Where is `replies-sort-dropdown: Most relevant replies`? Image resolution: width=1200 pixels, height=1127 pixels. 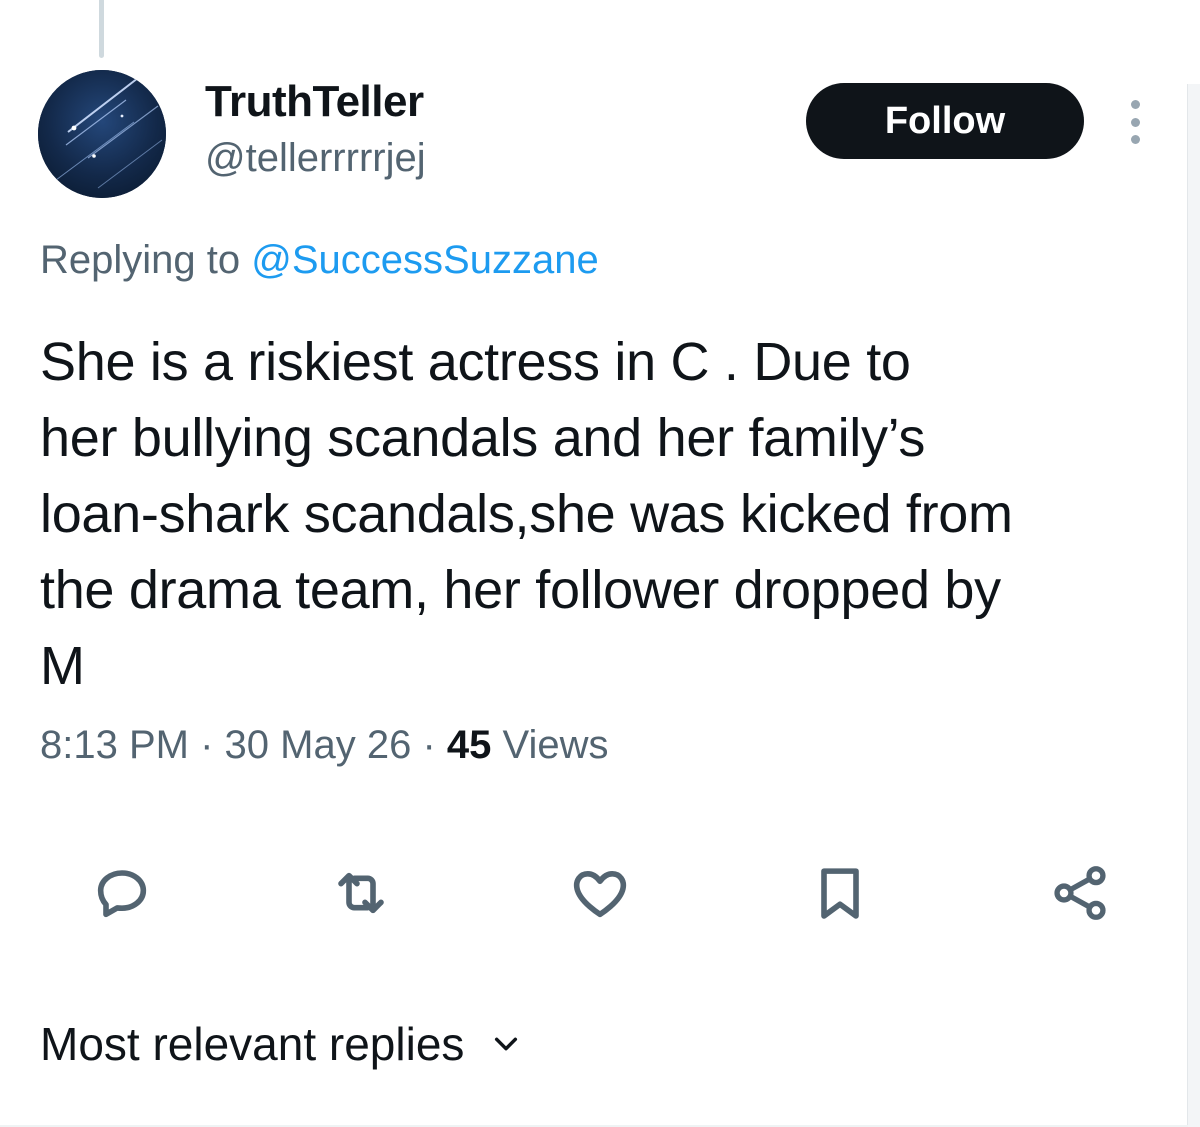
replies-sort-dropdown: Most relevant replies is located at coordinates (281, 1044).